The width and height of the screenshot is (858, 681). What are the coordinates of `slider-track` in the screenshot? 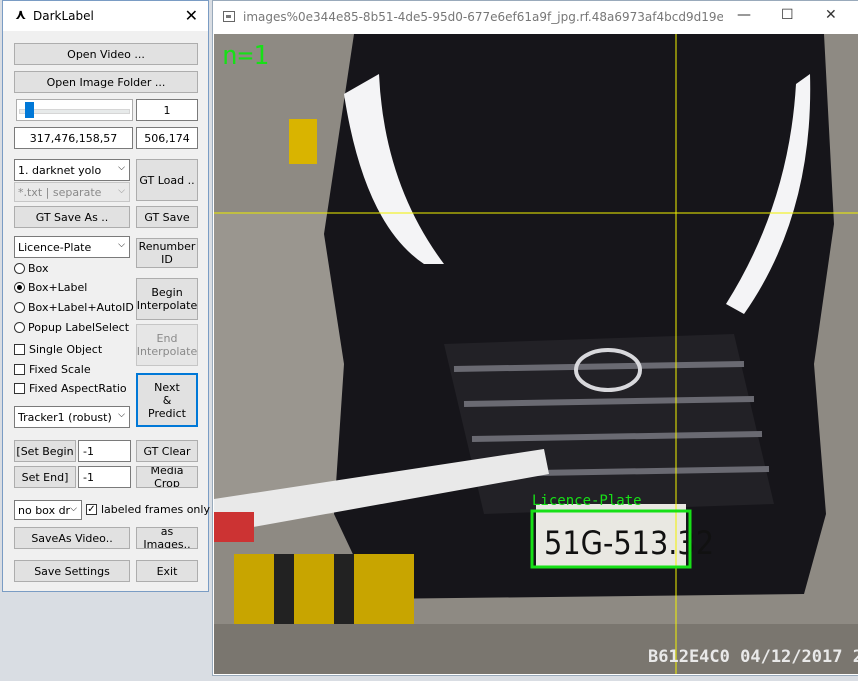 It's located at (74, 111).